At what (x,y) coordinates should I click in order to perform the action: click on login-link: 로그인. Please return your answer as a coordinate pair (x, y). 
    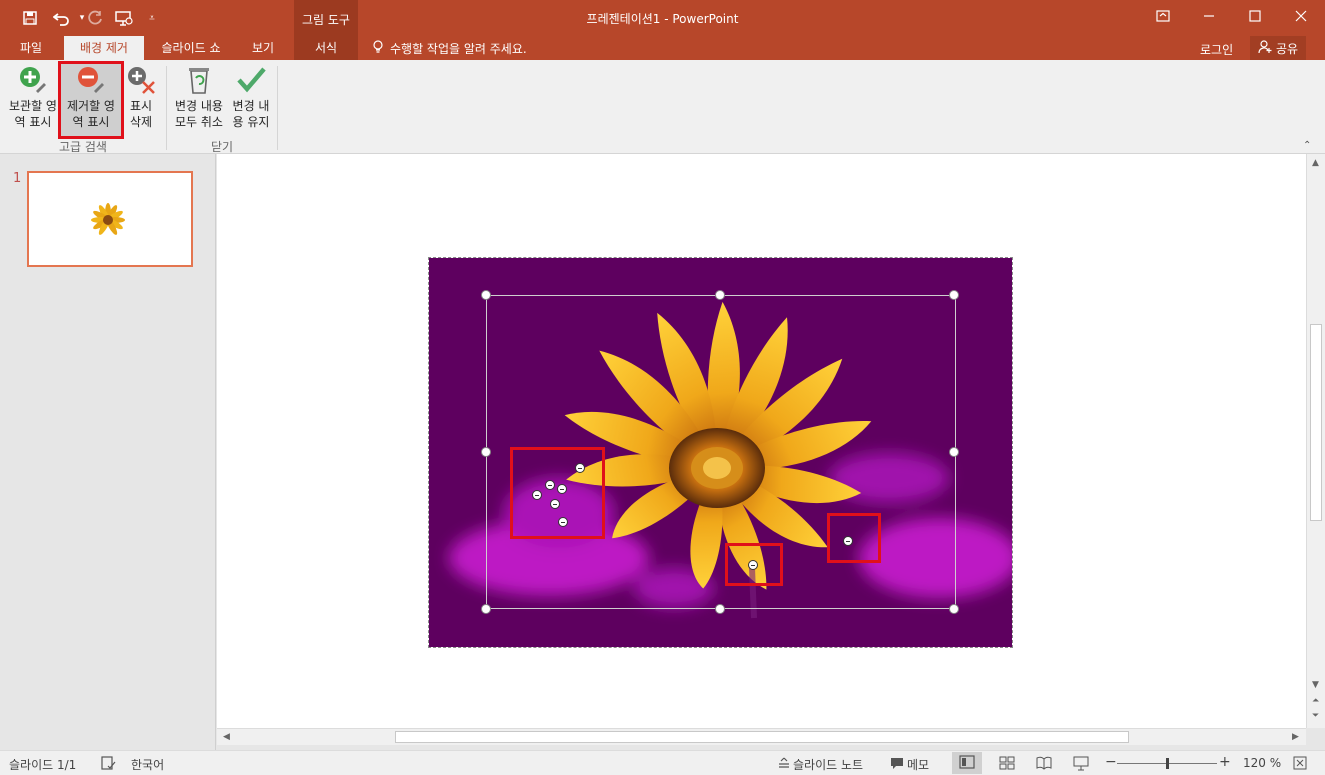
    Looking at the image, I should click on (1216, 49).